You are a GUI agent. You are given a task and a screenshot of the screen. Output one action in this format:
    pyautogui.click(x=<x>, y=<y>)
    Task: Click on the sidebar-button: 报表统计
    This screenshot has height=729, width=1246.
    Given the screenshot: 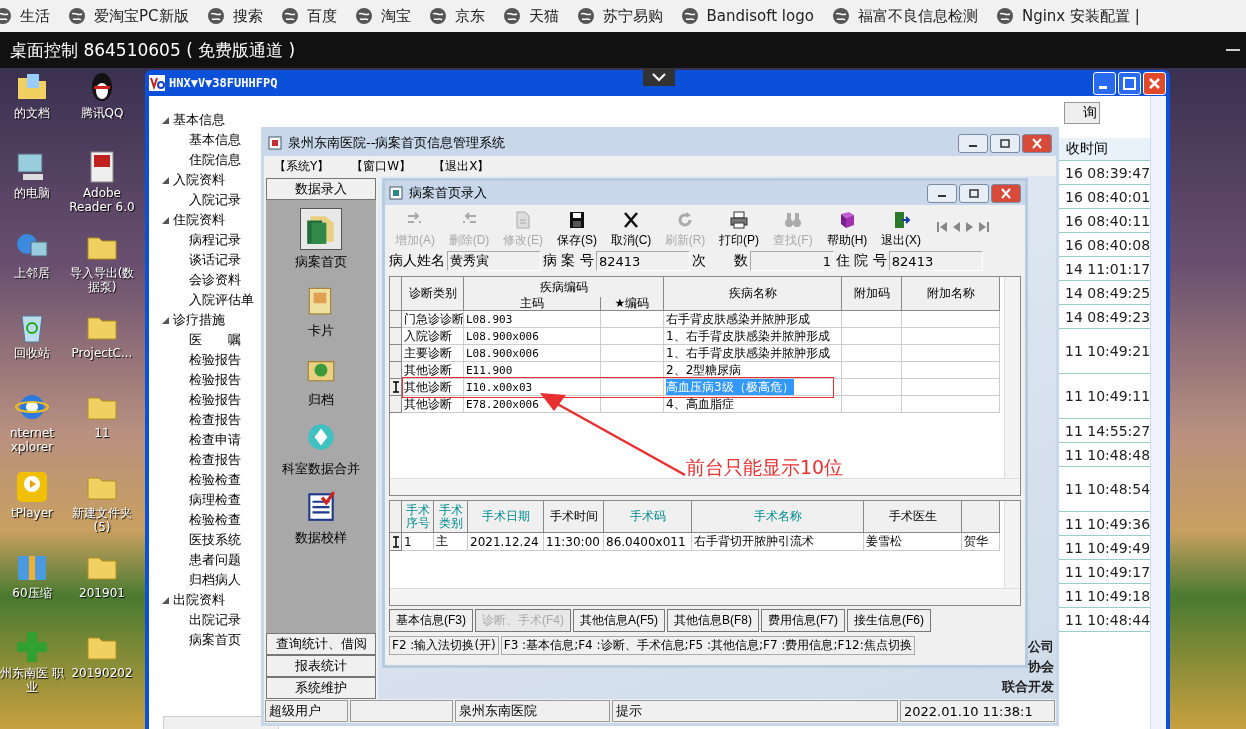 What is the action you would take?
    pyautogui.click(x=321, y=666)
    